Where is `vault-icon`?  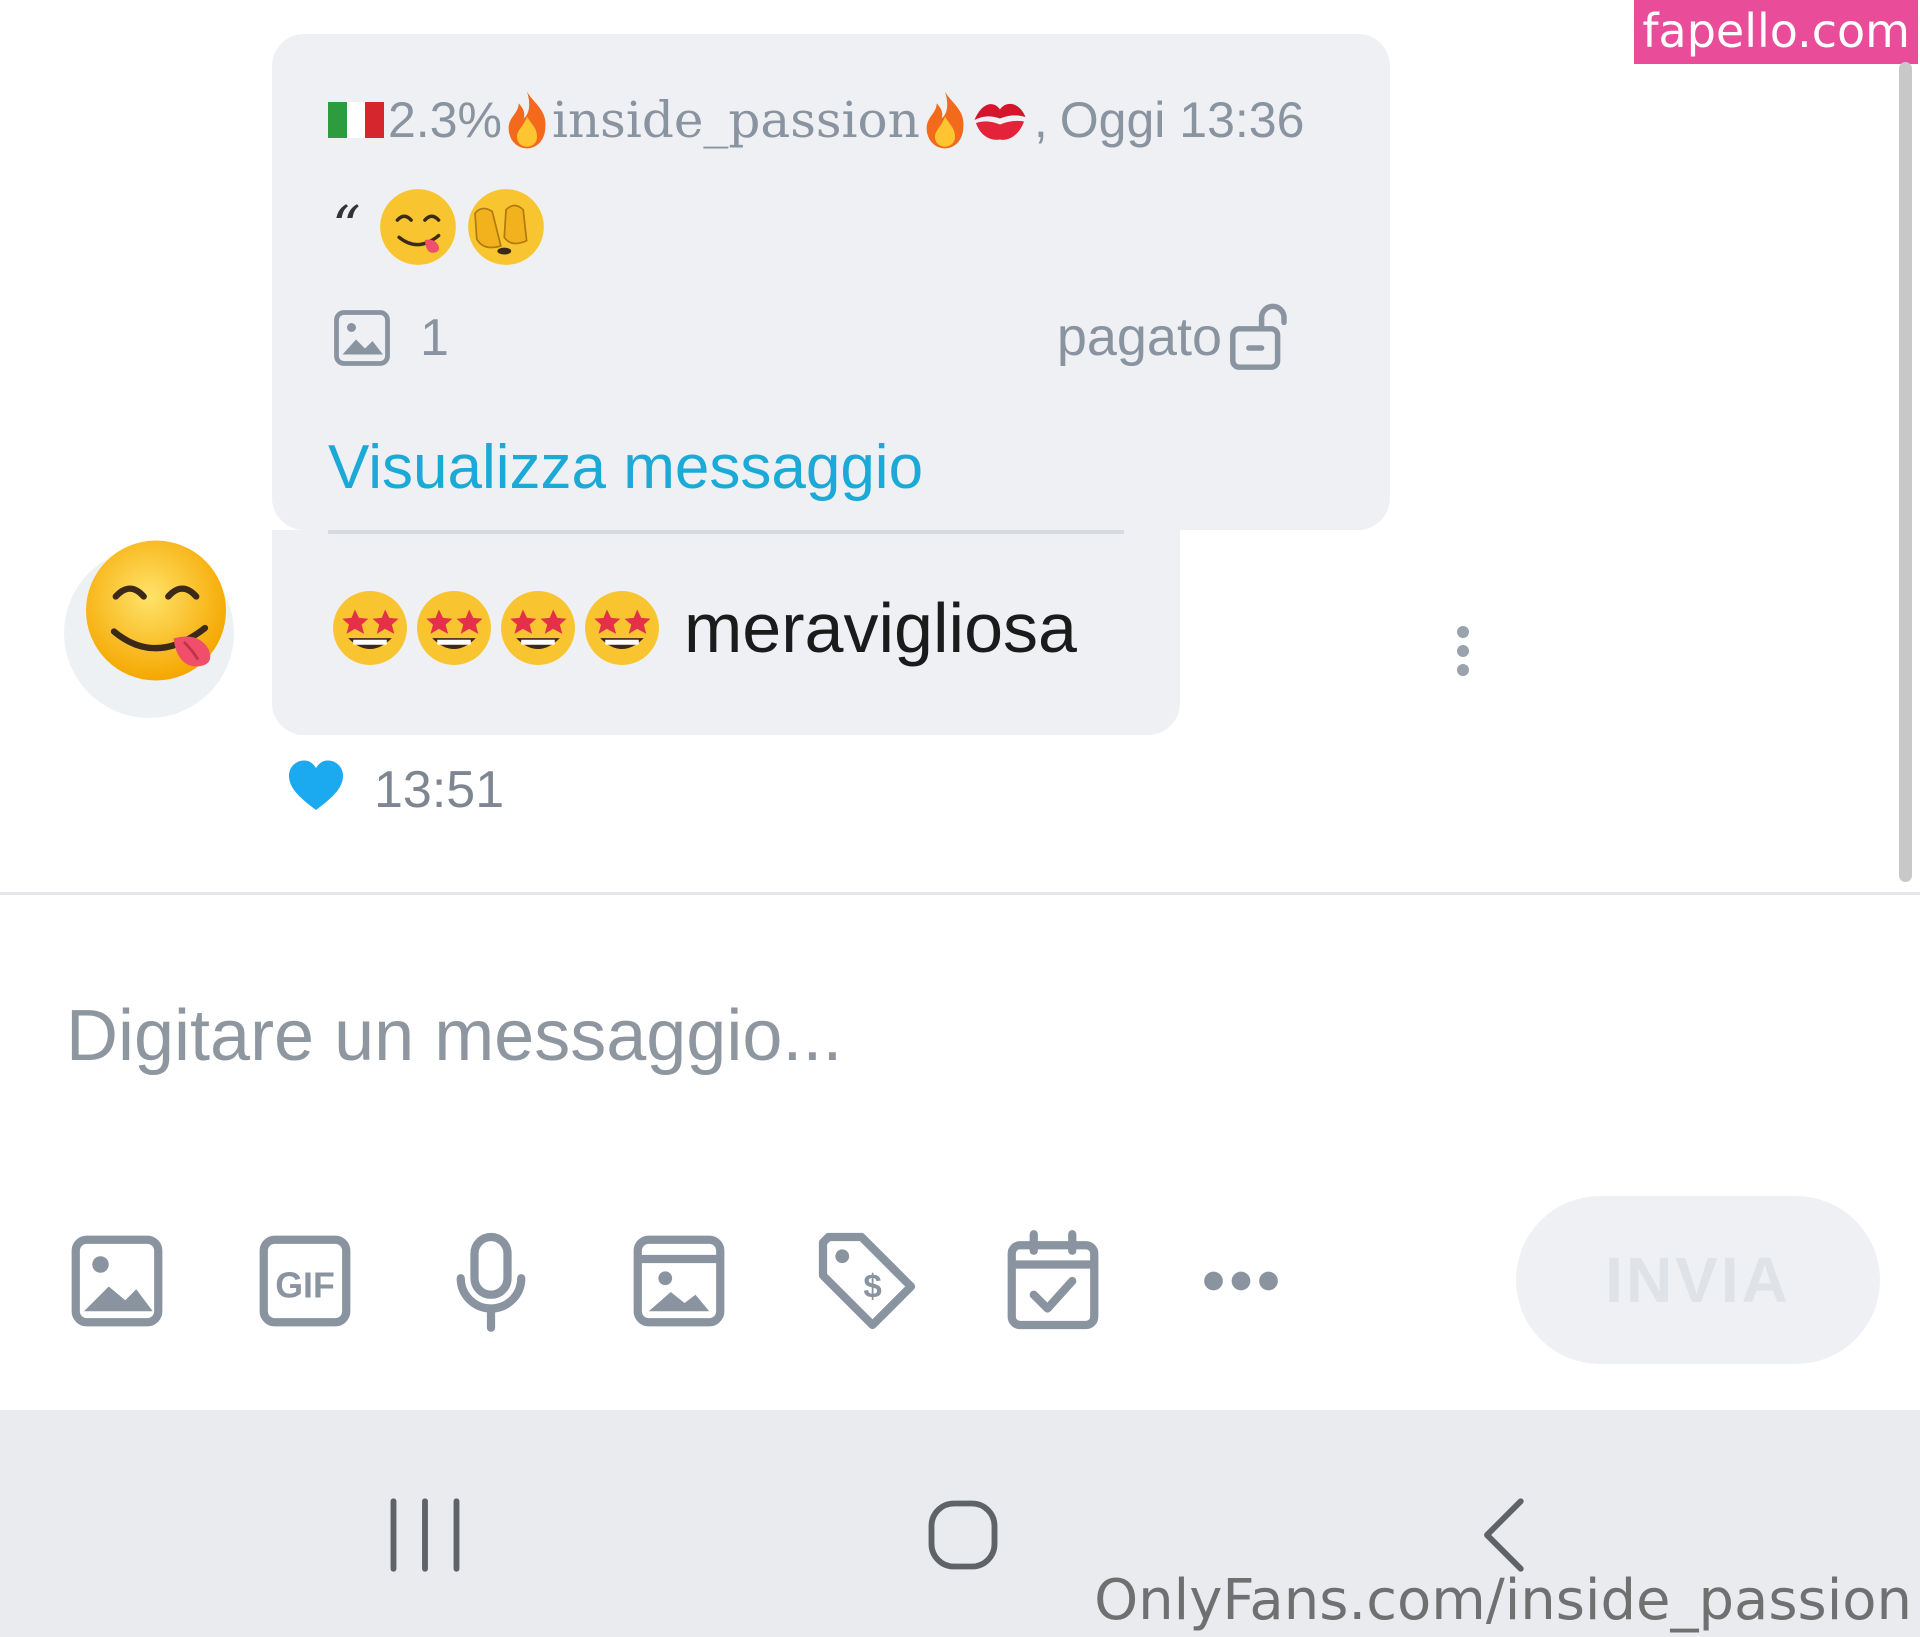
vault-icon is located at coordinates (679, 1281).